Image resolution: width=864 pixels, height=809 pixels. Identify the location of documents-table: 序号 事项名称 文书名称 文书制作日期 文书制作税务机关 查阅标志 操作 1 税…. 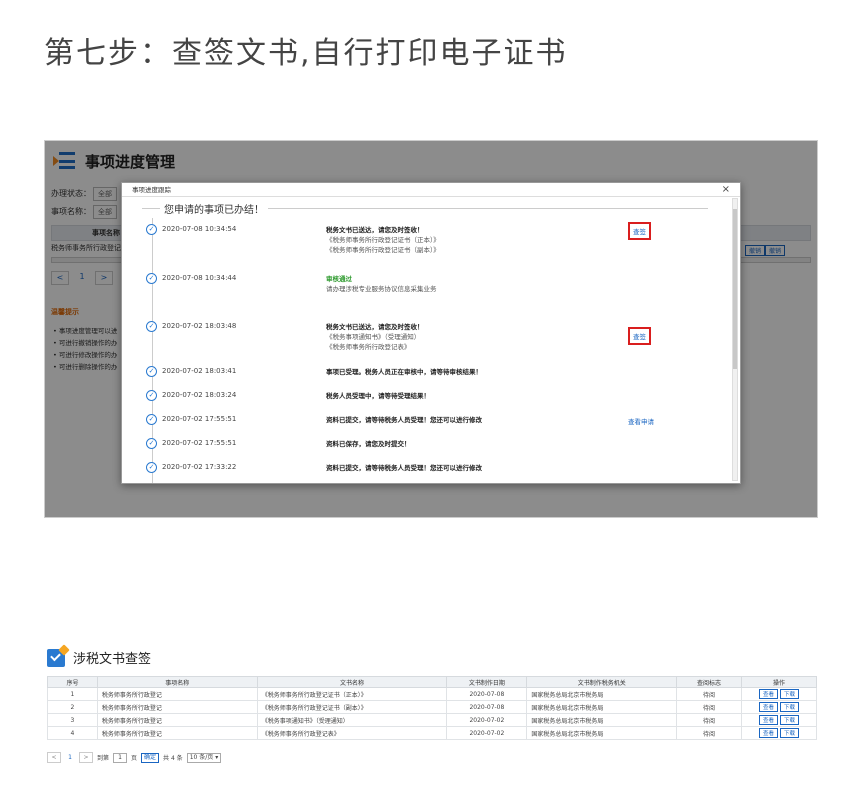
(432, 708).